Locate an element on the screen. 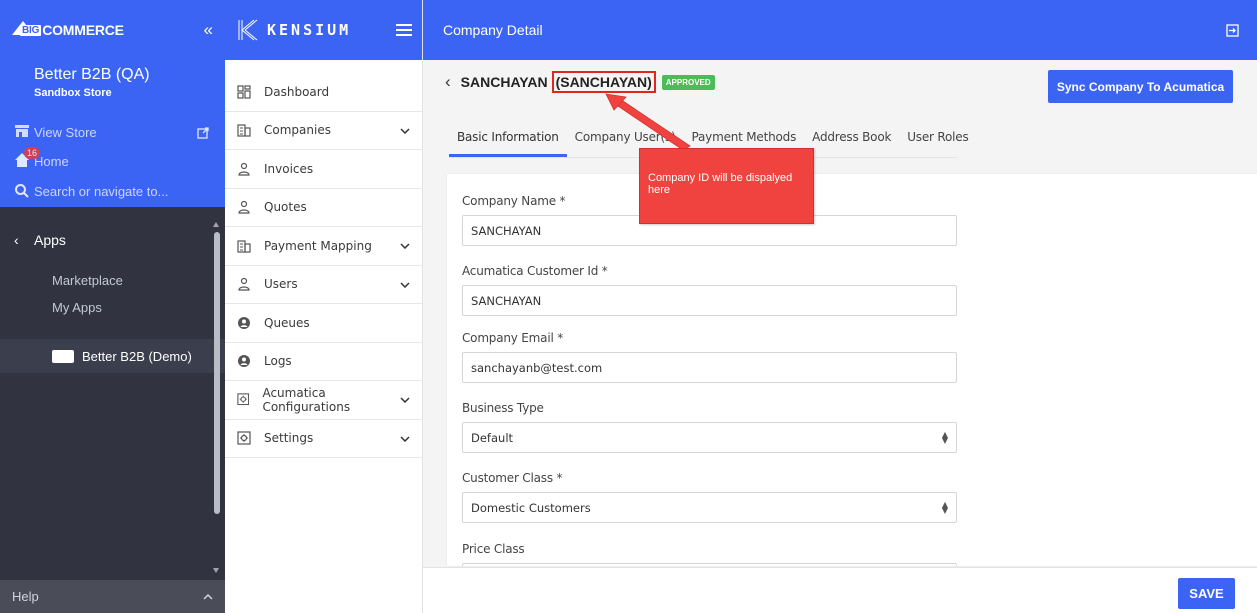  company-title-bar: ‹ SANCHAYAN (SANCHAYAN) APPROVED is located at coordinates (580, 82).